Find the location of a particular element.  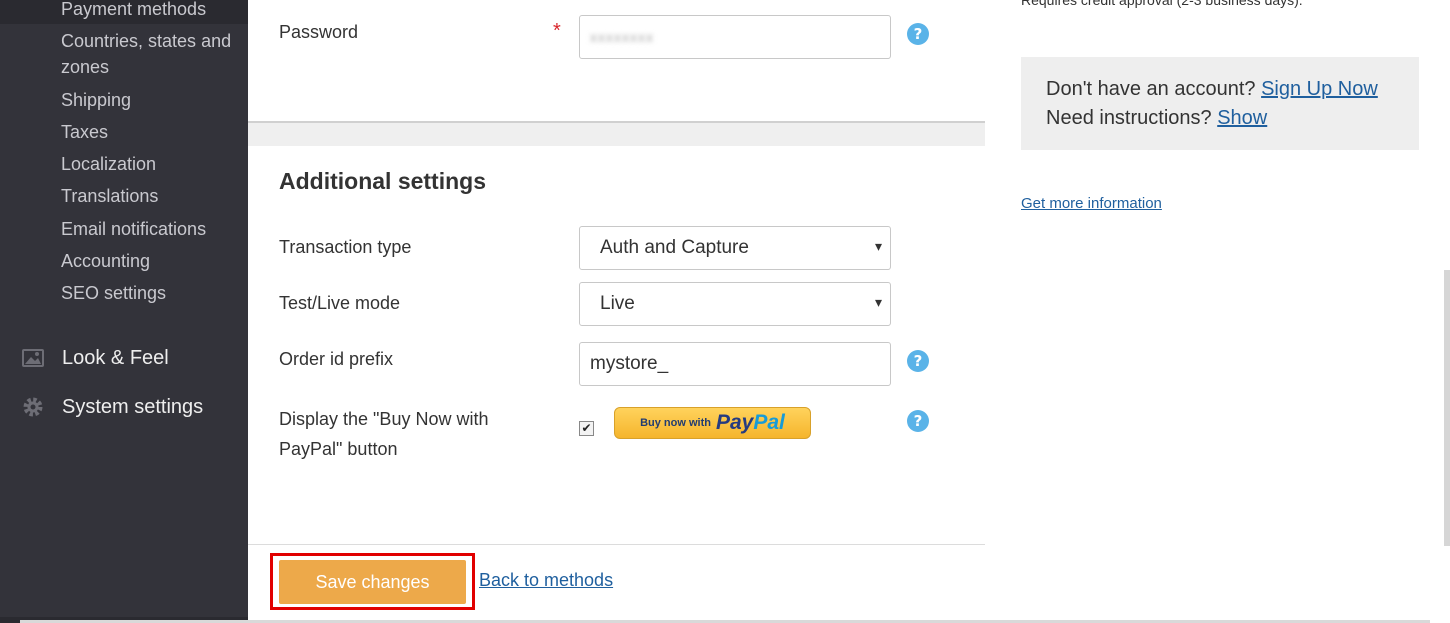

scrollbar is located at coordinates (1447, 408).